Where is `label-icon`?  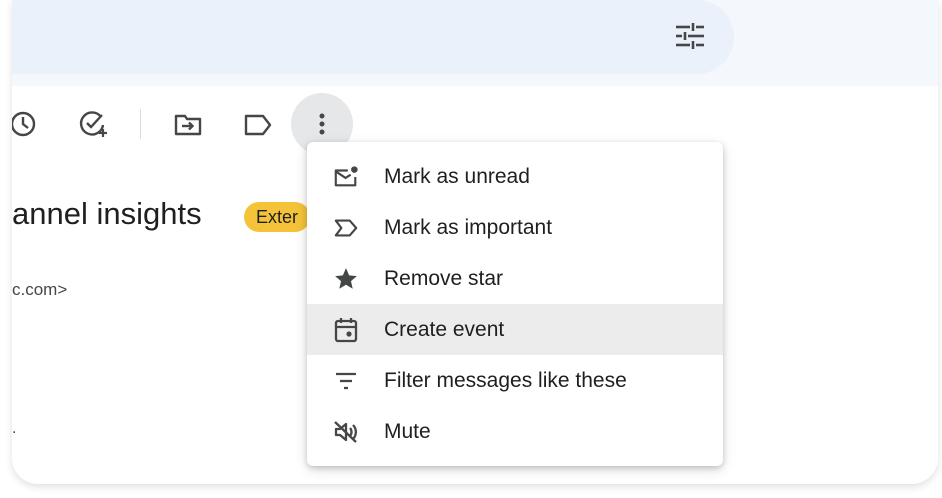 label-icon is located at coordinates (258, 125).